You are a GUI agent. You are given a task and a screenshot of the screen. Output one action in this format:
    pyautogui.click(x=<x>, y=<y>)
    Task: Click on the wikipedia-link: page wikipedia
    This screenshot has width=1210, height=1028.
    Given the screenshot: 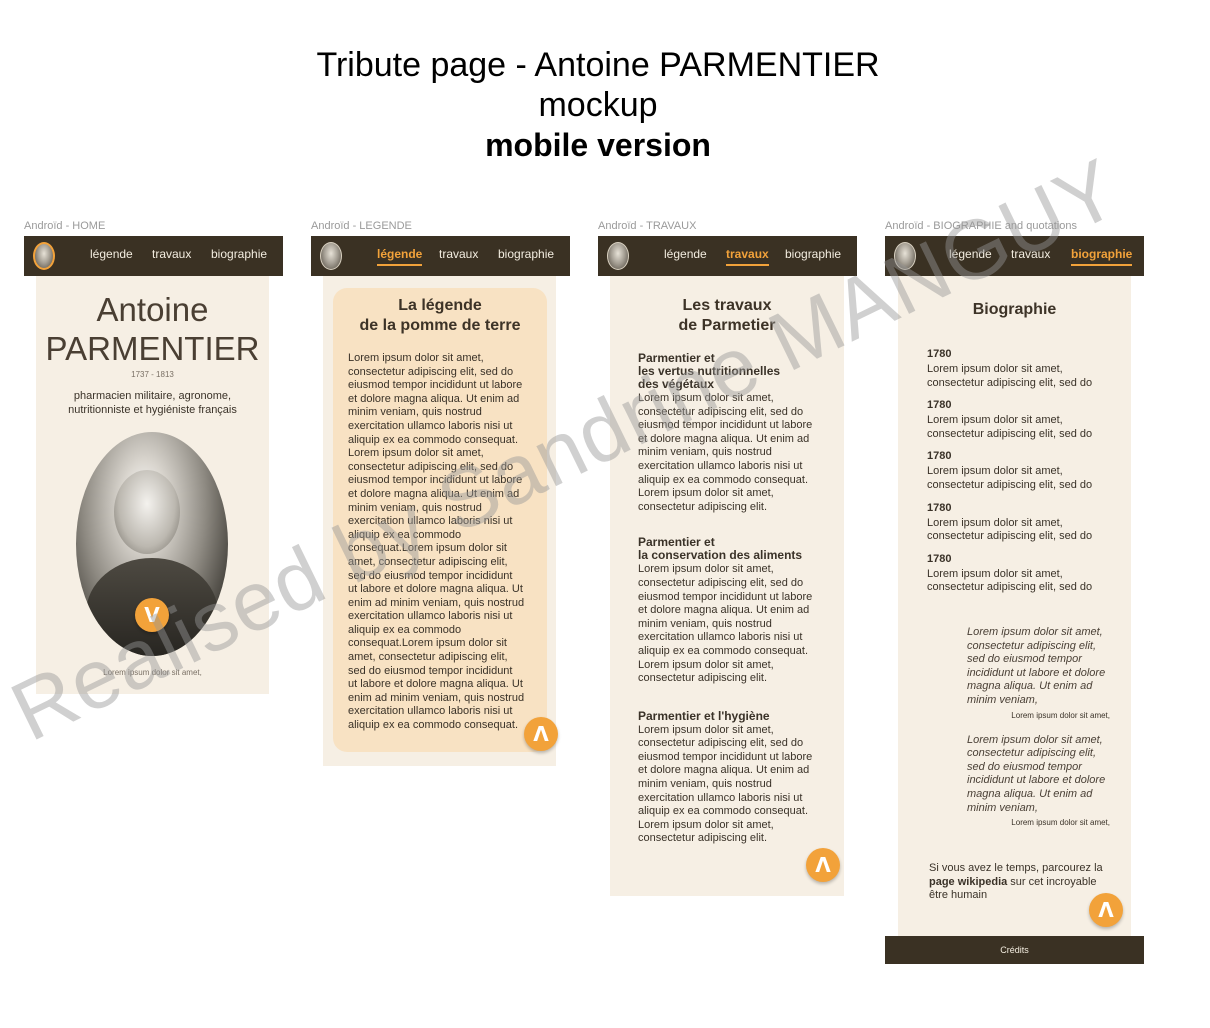 What is the action you would take?
    pyautogui.click(x=968, y=882)
    